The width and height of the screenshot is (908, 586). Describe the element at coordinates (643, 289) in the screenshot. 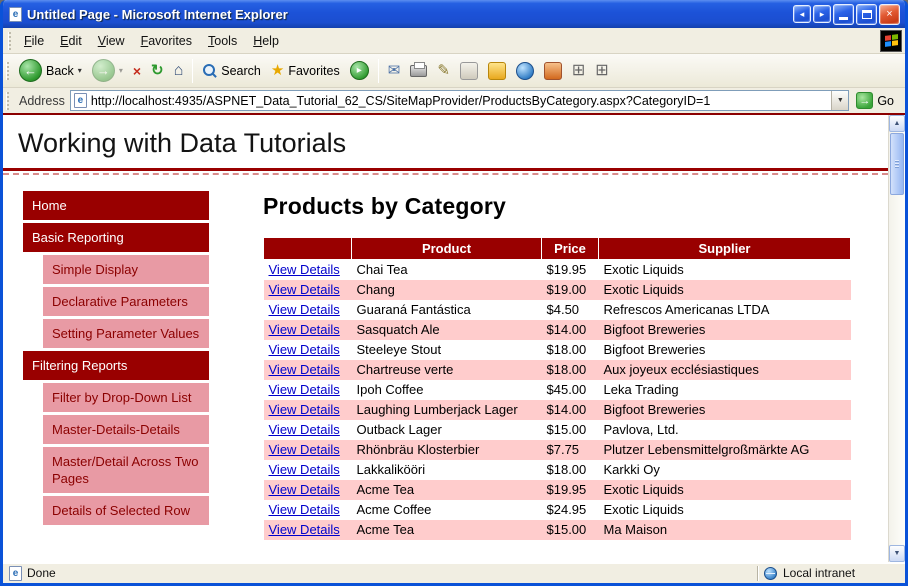

I see `supplier-cell: Exotic Liquids` at that location.